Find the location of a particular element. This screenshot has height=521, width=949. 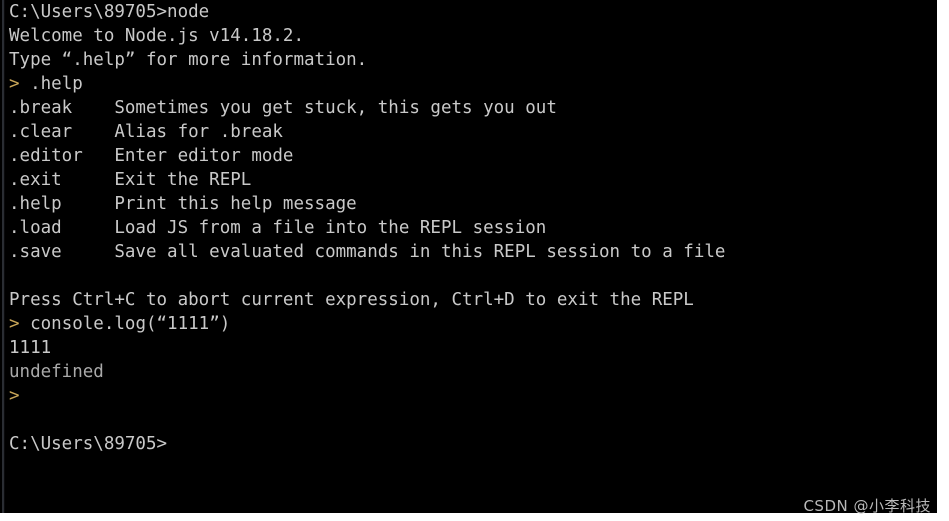

console-line-help-exit: .exit Exit the REPL is located at coordinates (130, 180).